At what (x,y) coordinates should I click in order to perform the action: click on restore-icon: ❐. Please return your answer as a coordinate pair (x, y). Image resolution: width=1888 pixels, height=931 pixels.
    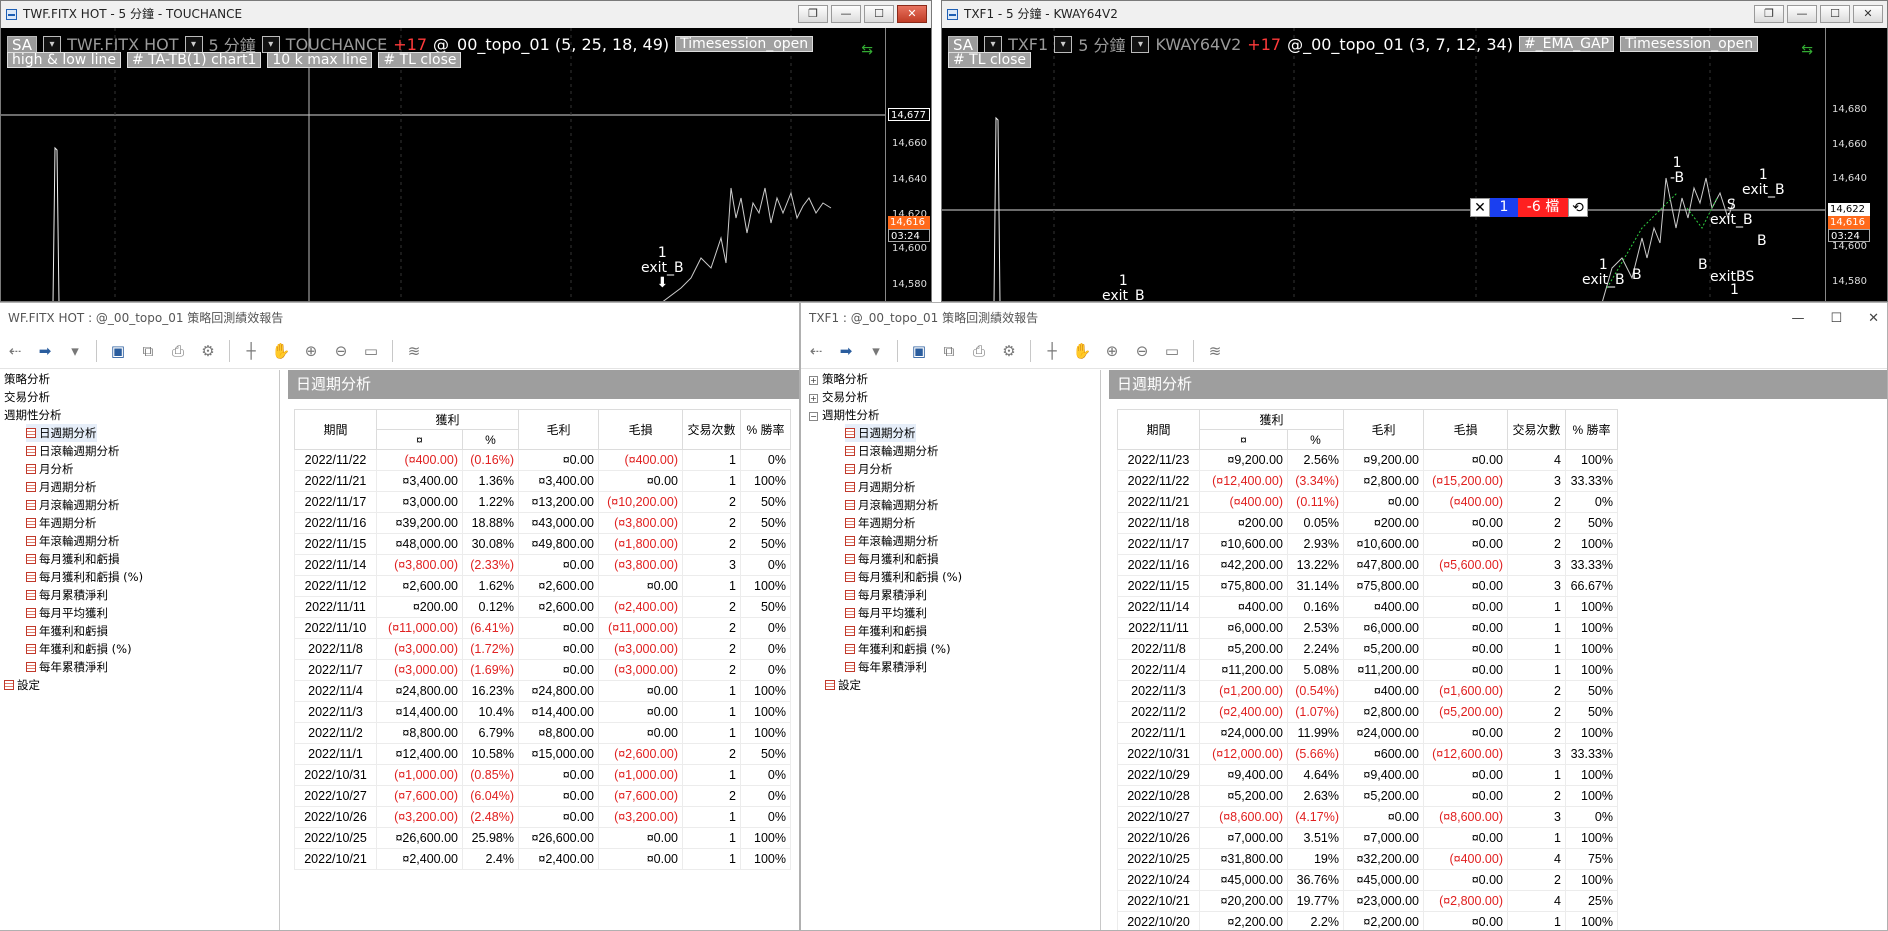
    Looking at the image, I should click on (813, 14).